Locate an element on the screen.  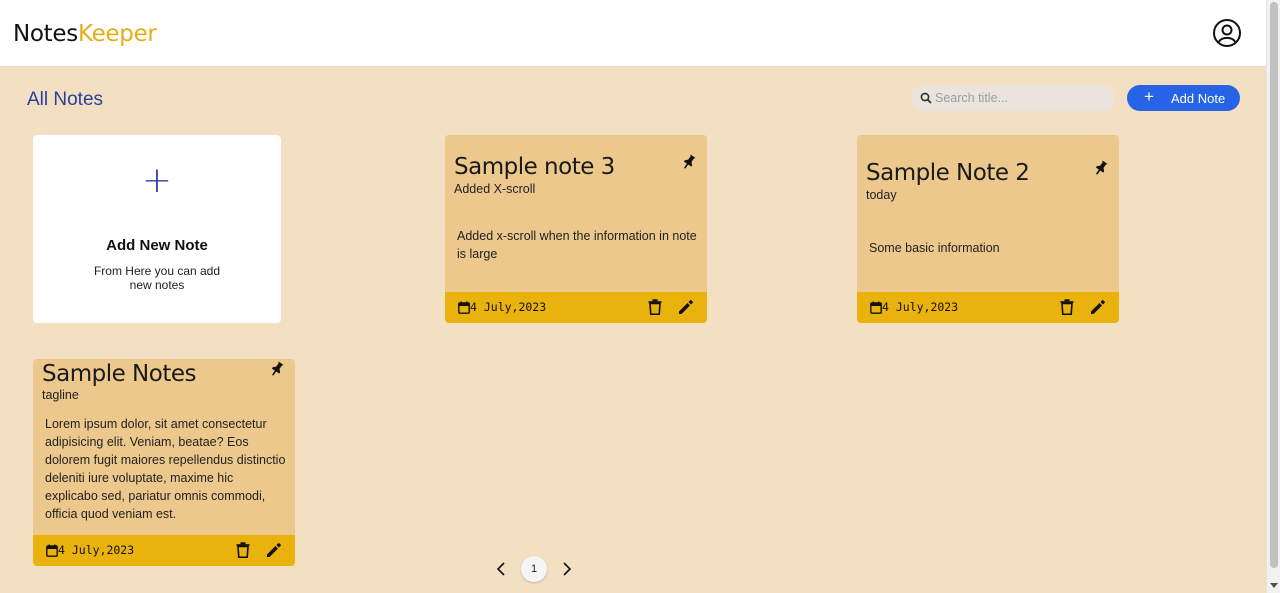
chevron-left-icon is located at coordinates (501, 569).